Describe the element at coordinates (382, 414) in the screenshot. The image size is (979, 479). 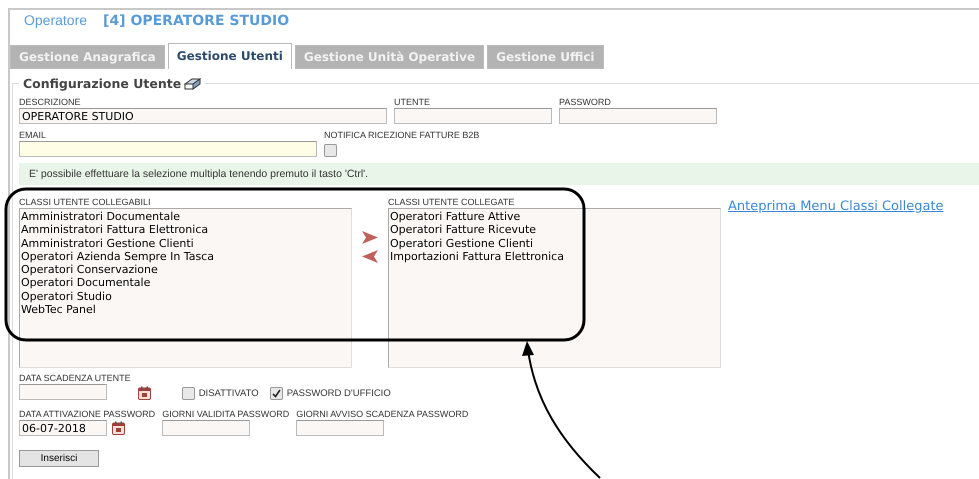
I see `field-label: GIORNI AVVISO SCADENZA PASSWORD` at that location.